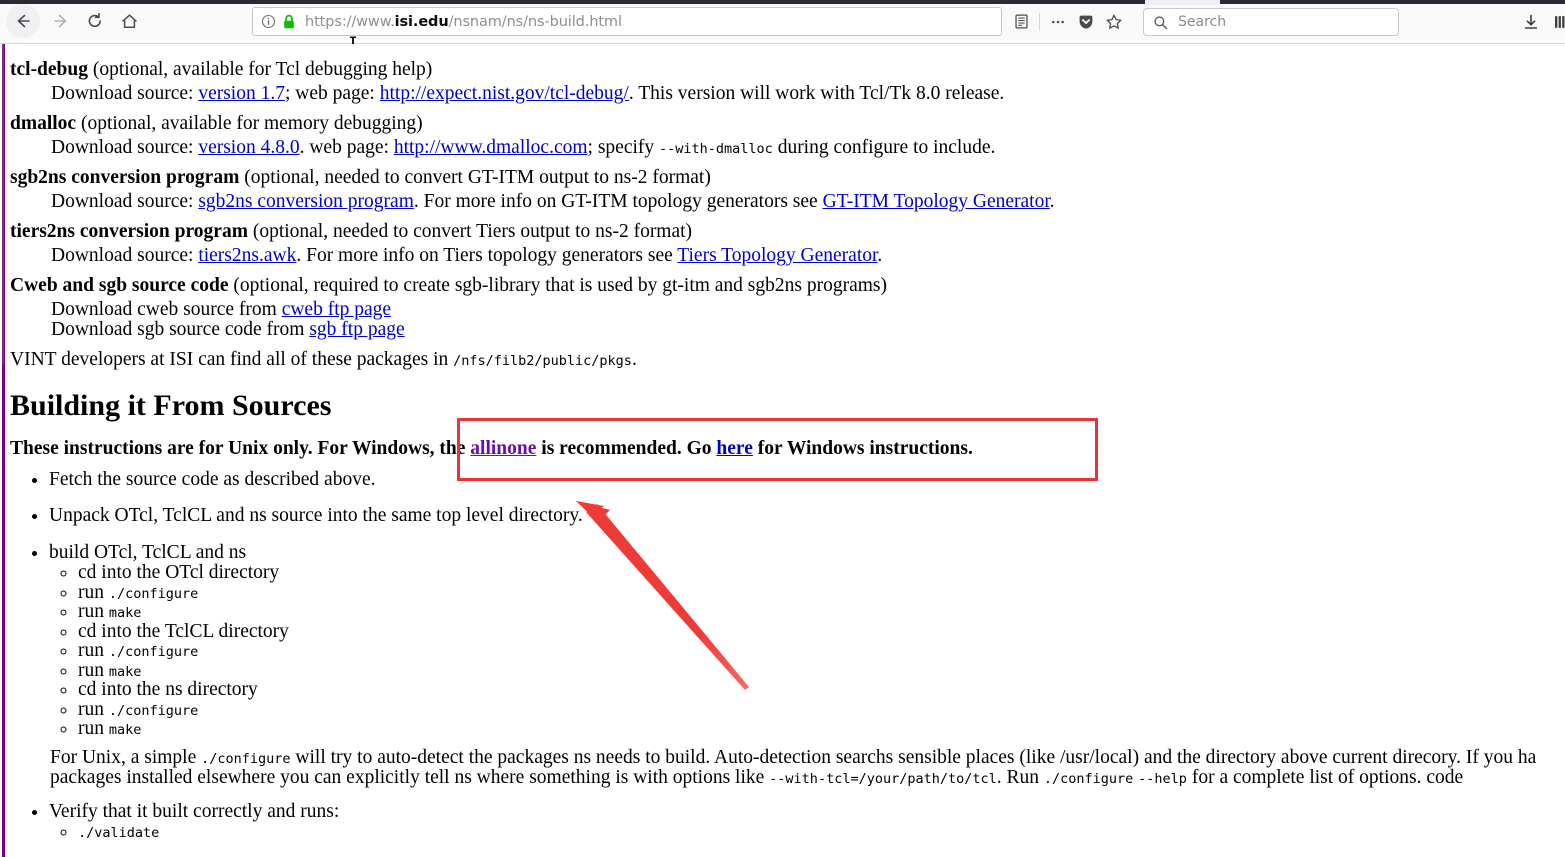 This screenshot has height=857, width=1565. What do you see at coordinates (306, 201) in the screenshot?
I see `link-sgb2ns-source: sgb2ns conversion program` at bounding box center [306, 201].